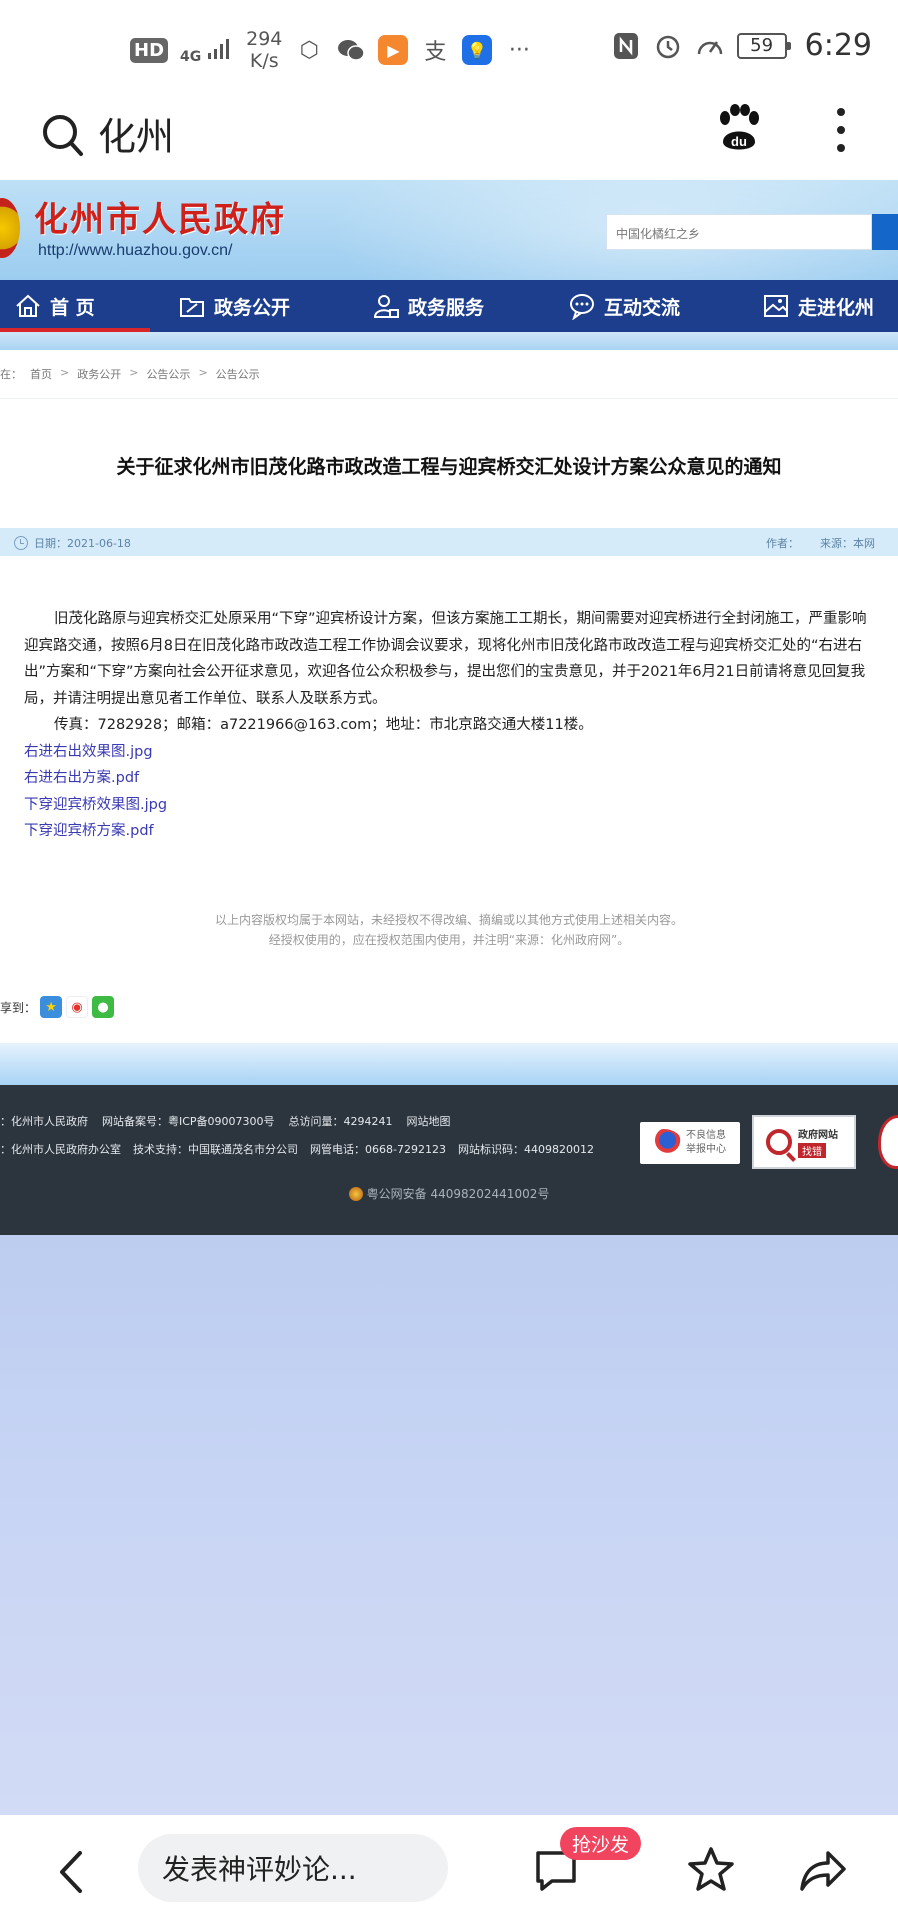 This screenshot has height=1920, width=898. Describe the element at coordinates (706, 1143) in the screenshot. I see `report-center-text: 不良信息 举报中心` at that location.